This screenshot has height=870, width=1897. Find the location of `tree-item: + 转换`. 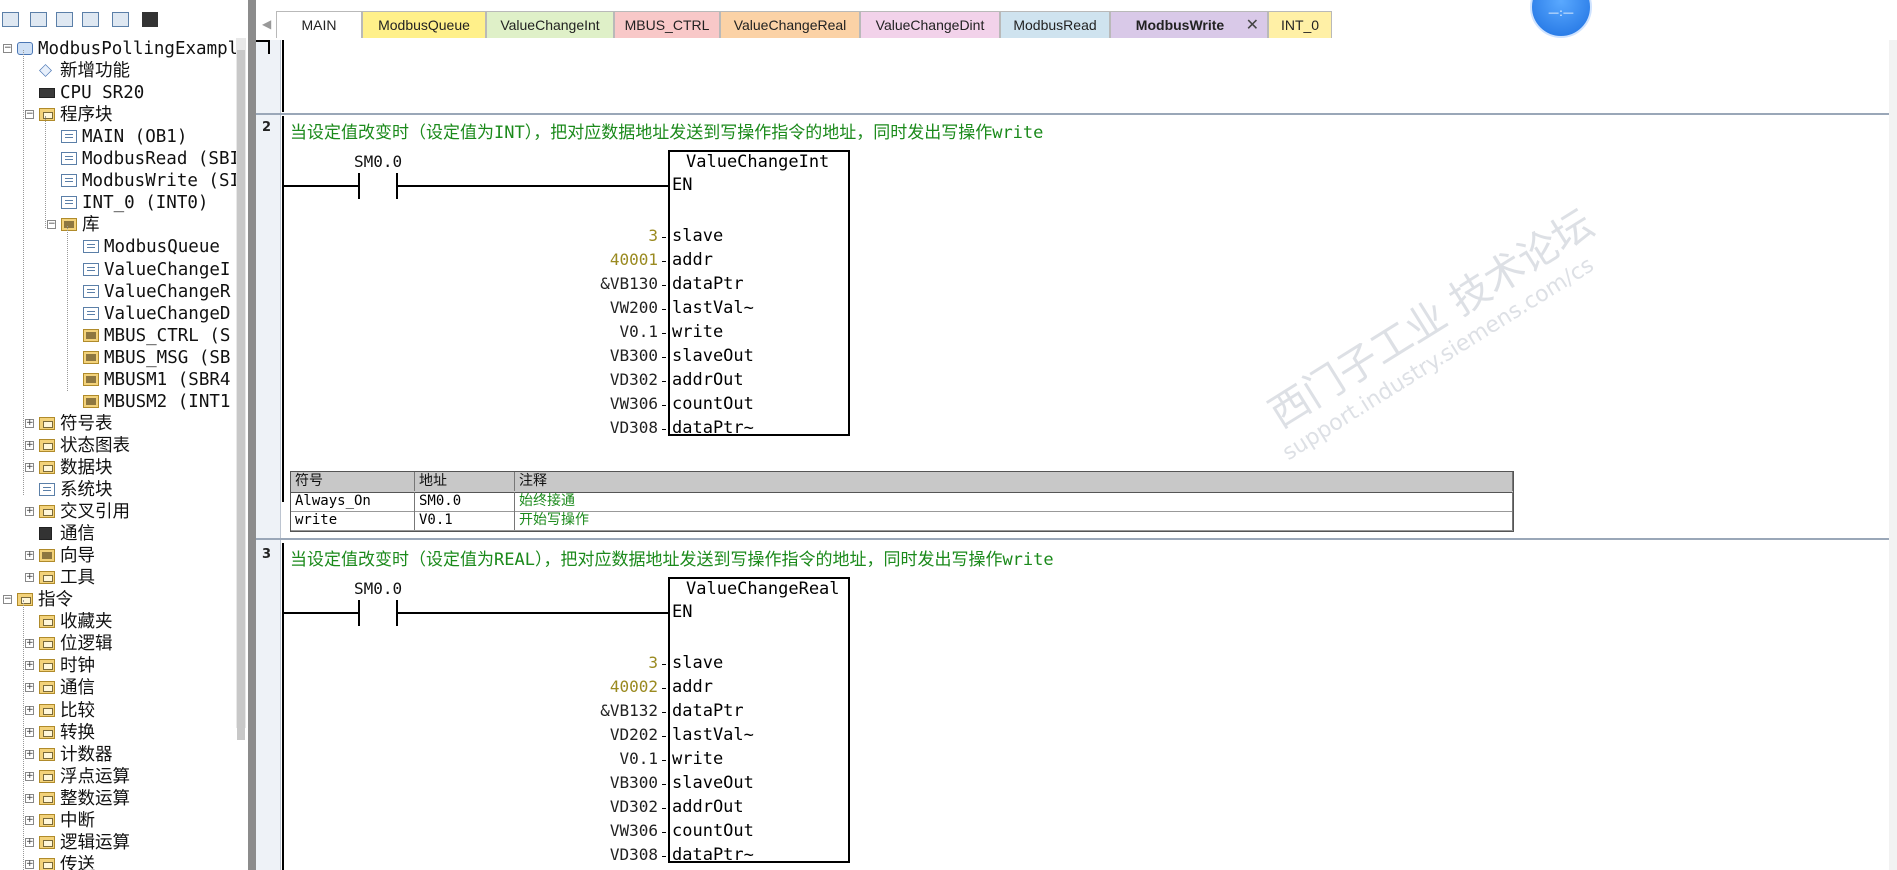

tree-item: + 转换 is located at coordinates (118, 733).